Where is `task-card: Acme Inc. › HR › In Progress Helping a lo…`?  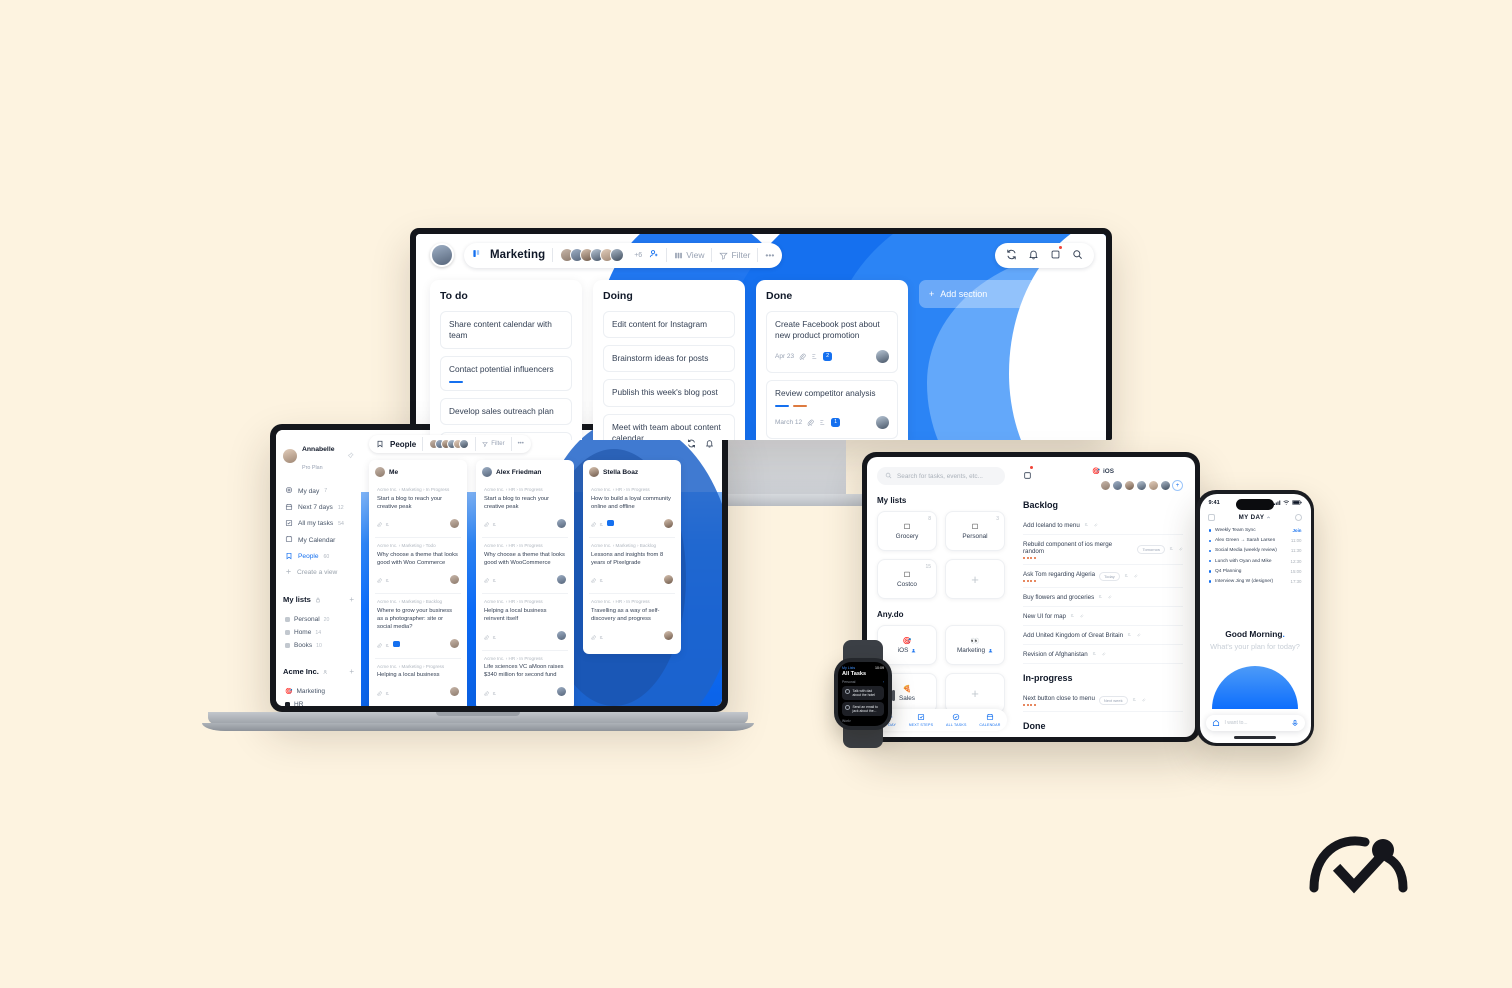 task-card: Acme Inc. › HR › In Progress Helping a lo… is located at coordinates (525, 622).